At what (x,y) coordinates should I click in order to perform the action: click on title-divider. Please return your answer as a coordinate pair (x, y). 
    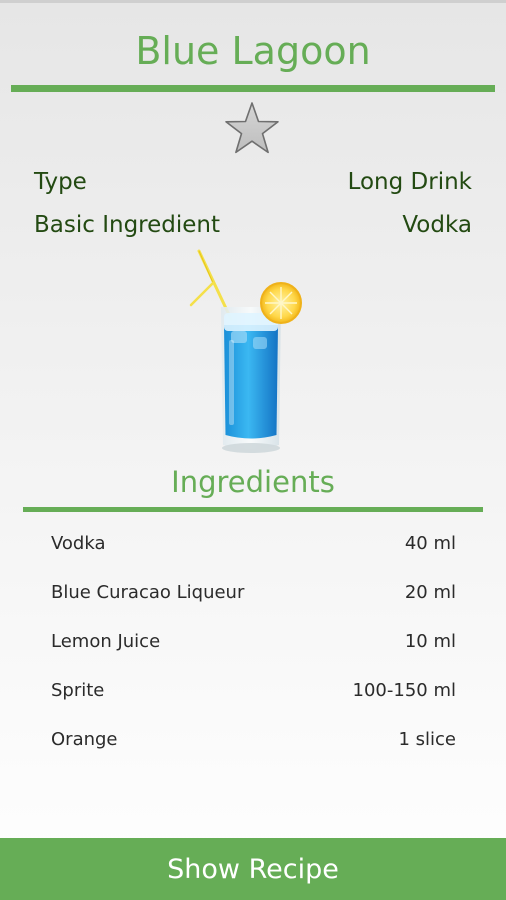
    Looking at the image, I should click on (253, 88).